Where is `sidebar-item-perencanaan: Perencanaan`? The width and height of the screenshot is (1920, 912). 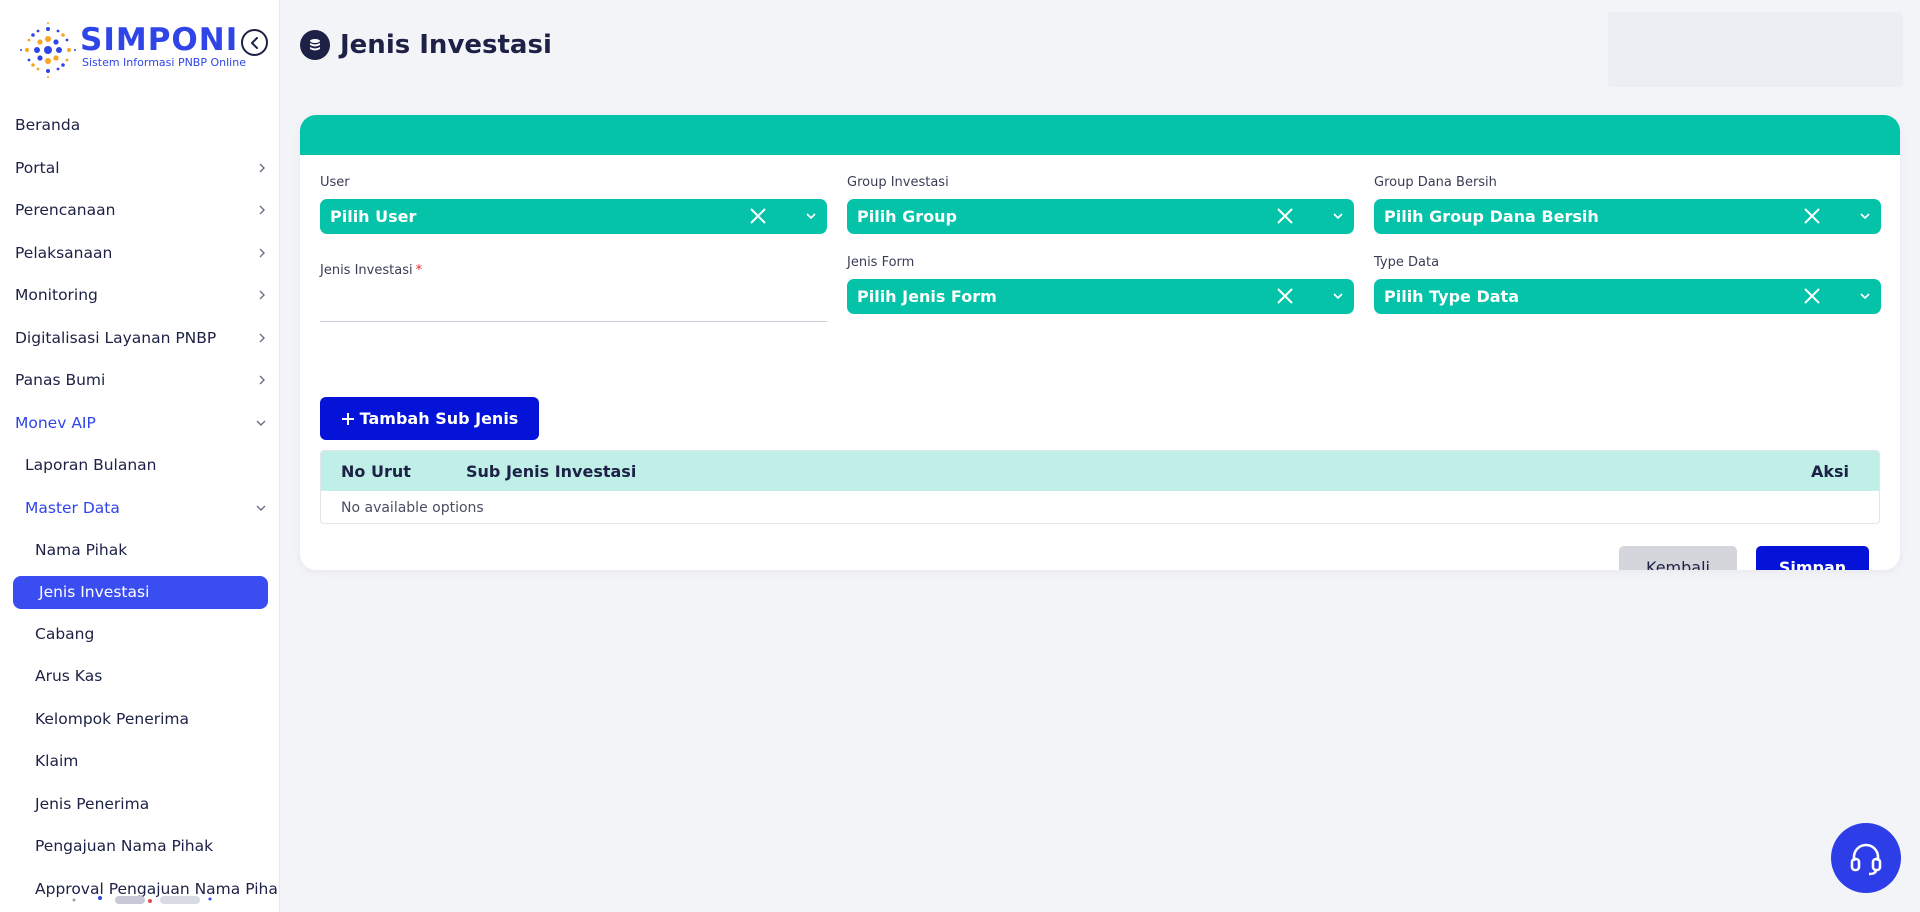 sidebar-item-perencanaan: Perencanaan is located at coordinates (139, 210).